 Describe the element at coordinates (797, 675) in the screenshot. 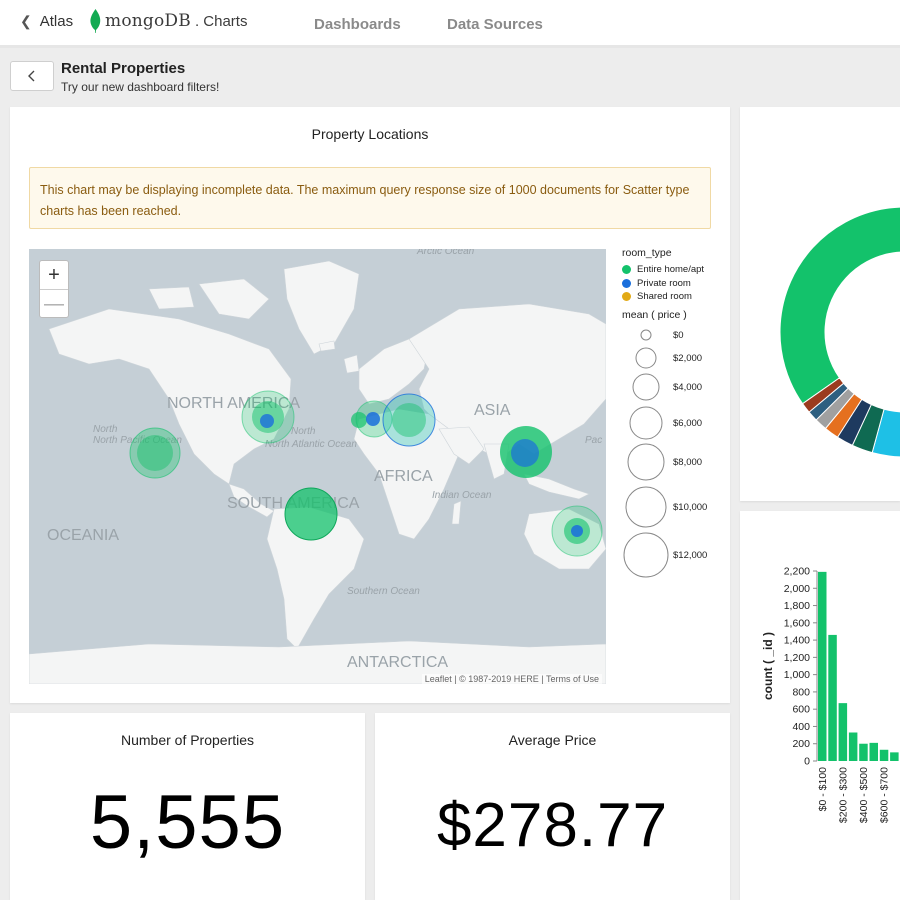

I see `y-tick-label: 1,000` at that location.